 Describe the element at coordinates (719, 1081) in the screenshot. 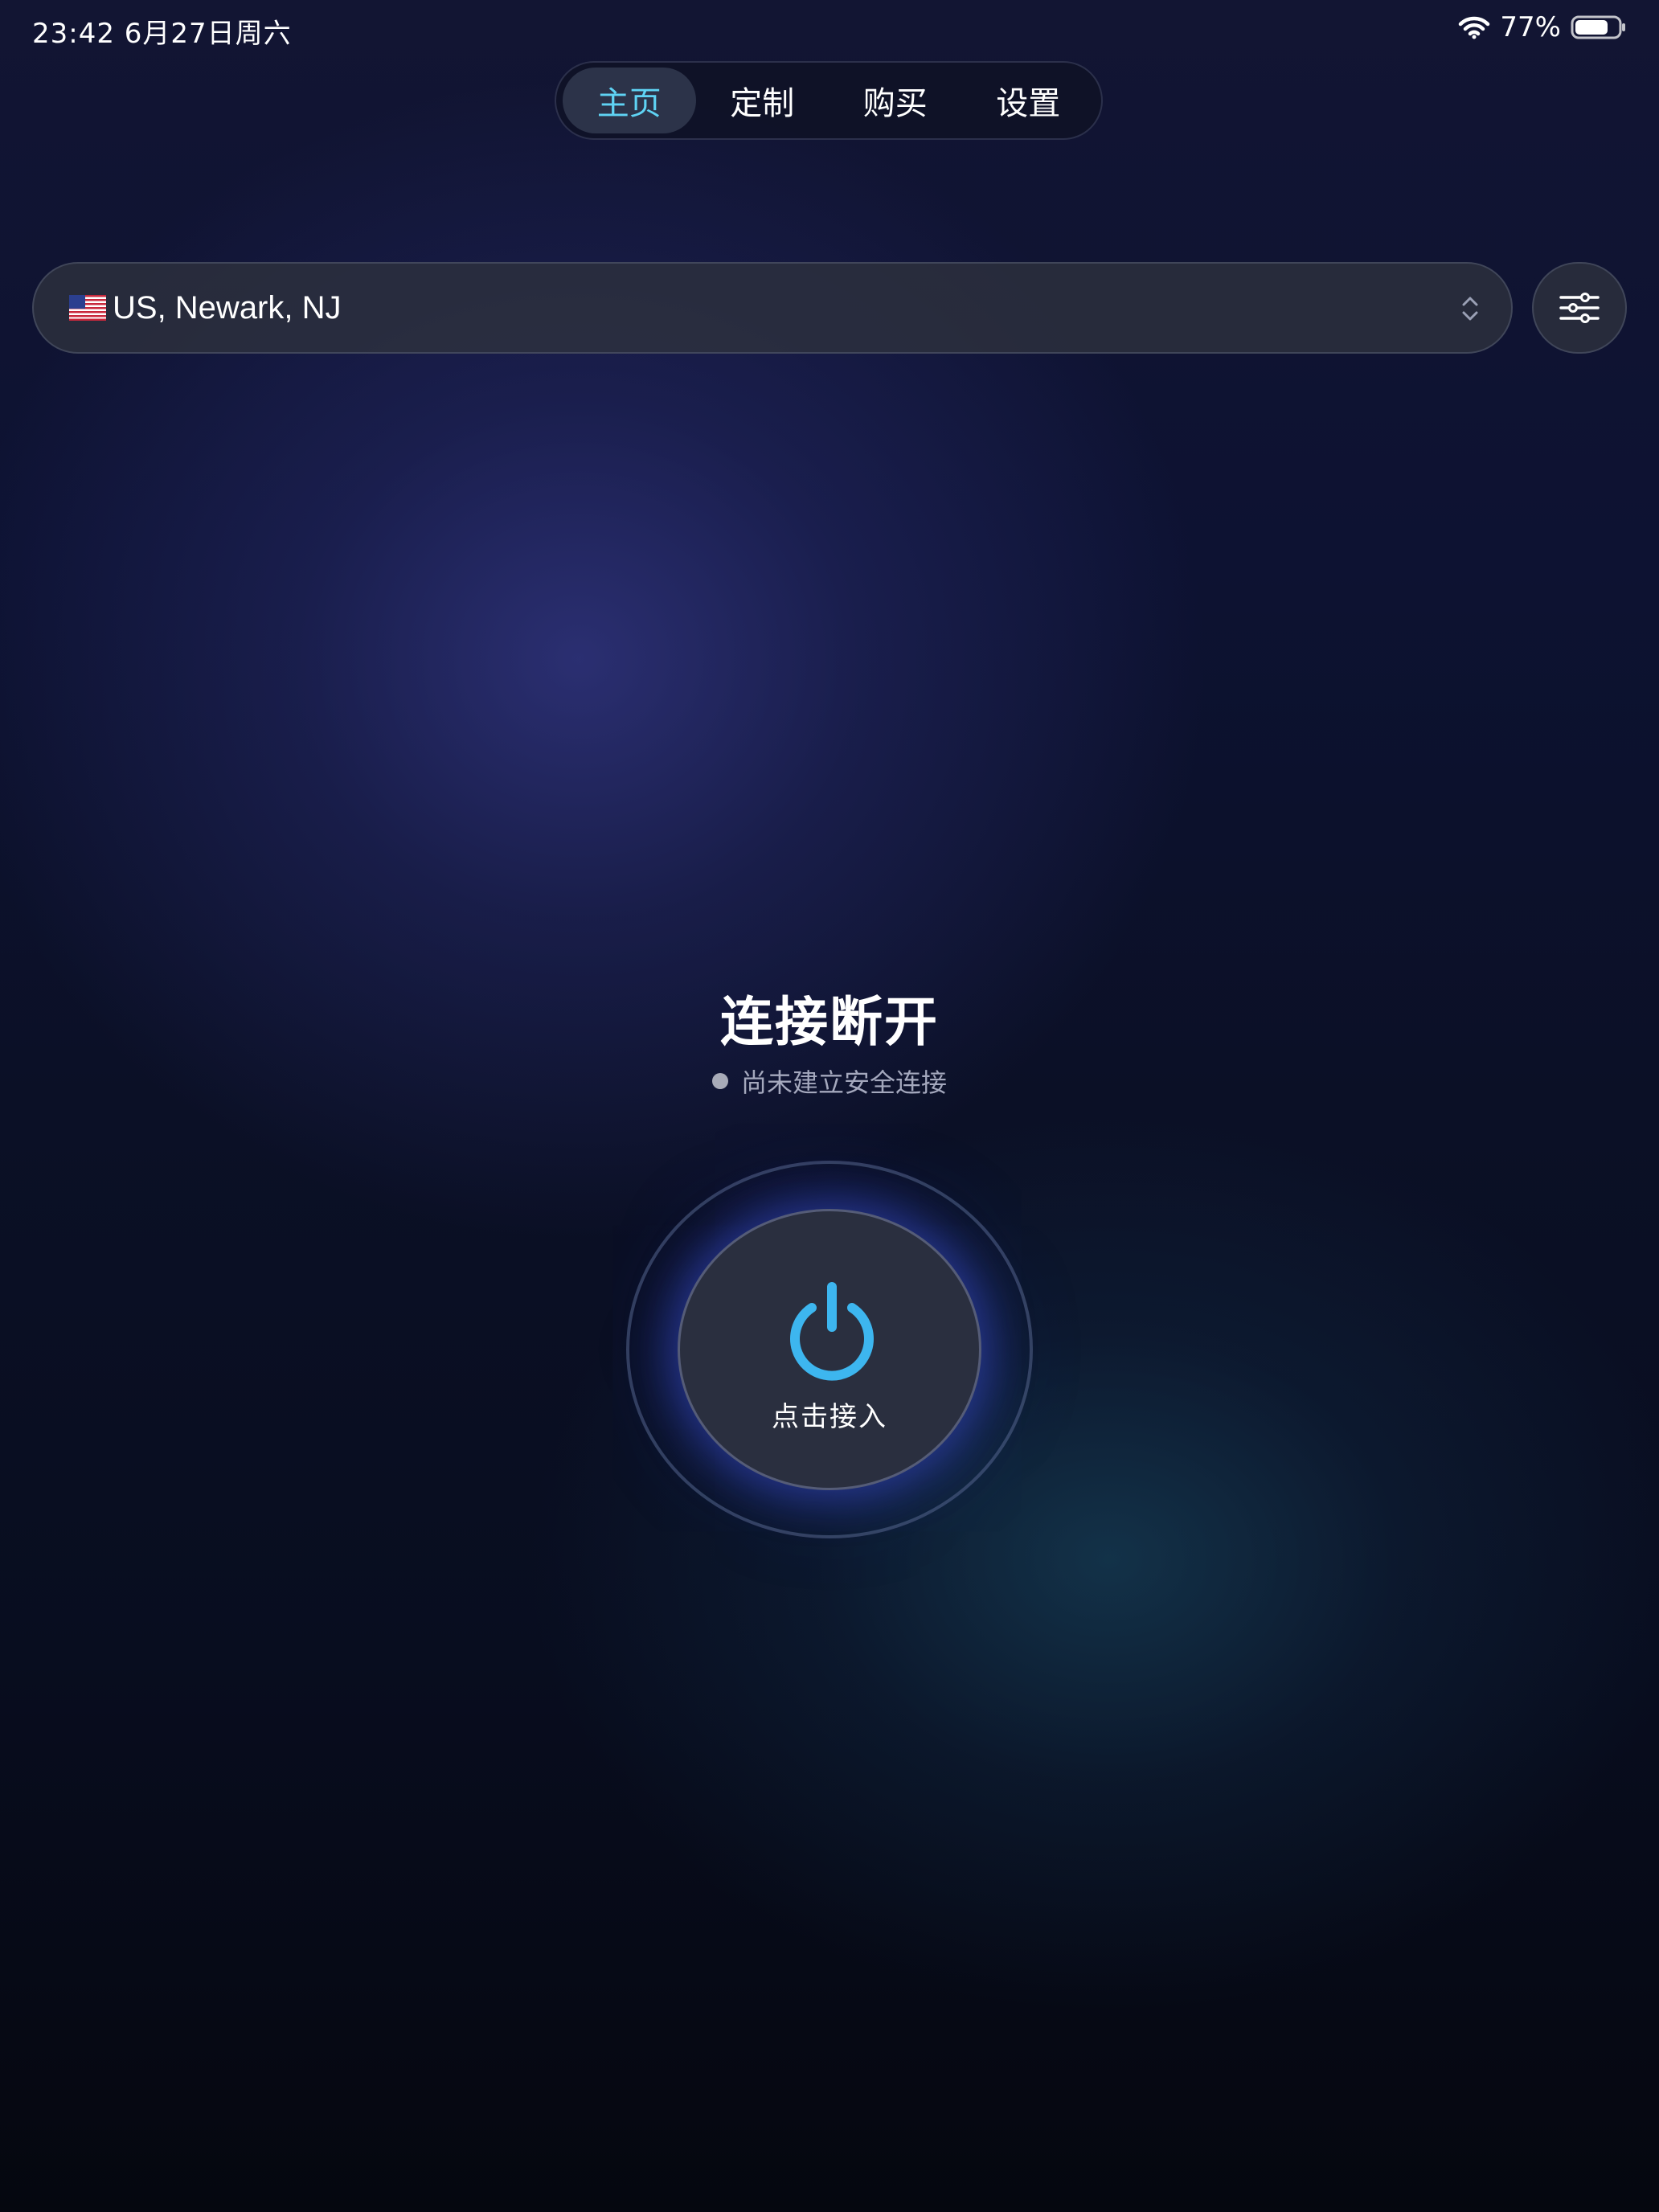

I see `status-dot-icon` at that location.